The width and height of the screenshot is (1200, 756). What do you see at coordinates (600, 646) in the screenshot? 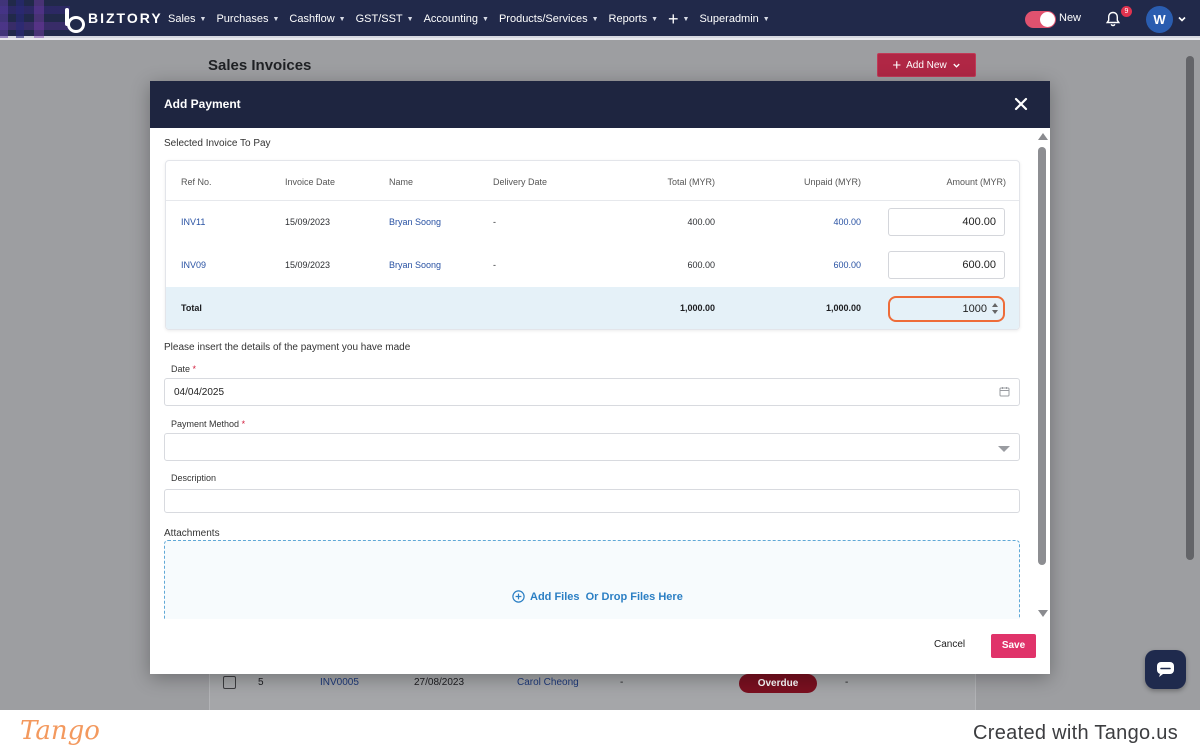
I see `modal-footer: Cancel Save` at bounding box center [600, 646].